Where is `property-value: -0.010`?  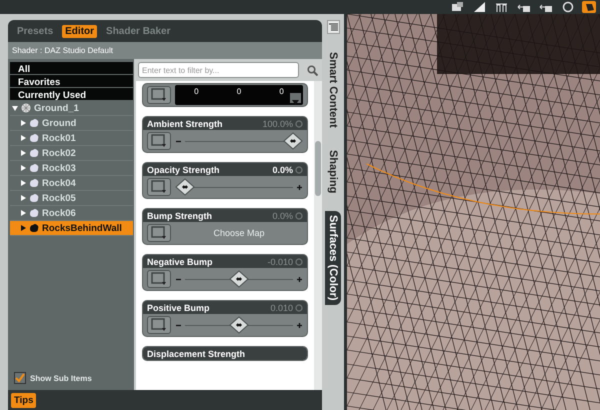 property-value: -0.010 is located at coordinates (280, 261).